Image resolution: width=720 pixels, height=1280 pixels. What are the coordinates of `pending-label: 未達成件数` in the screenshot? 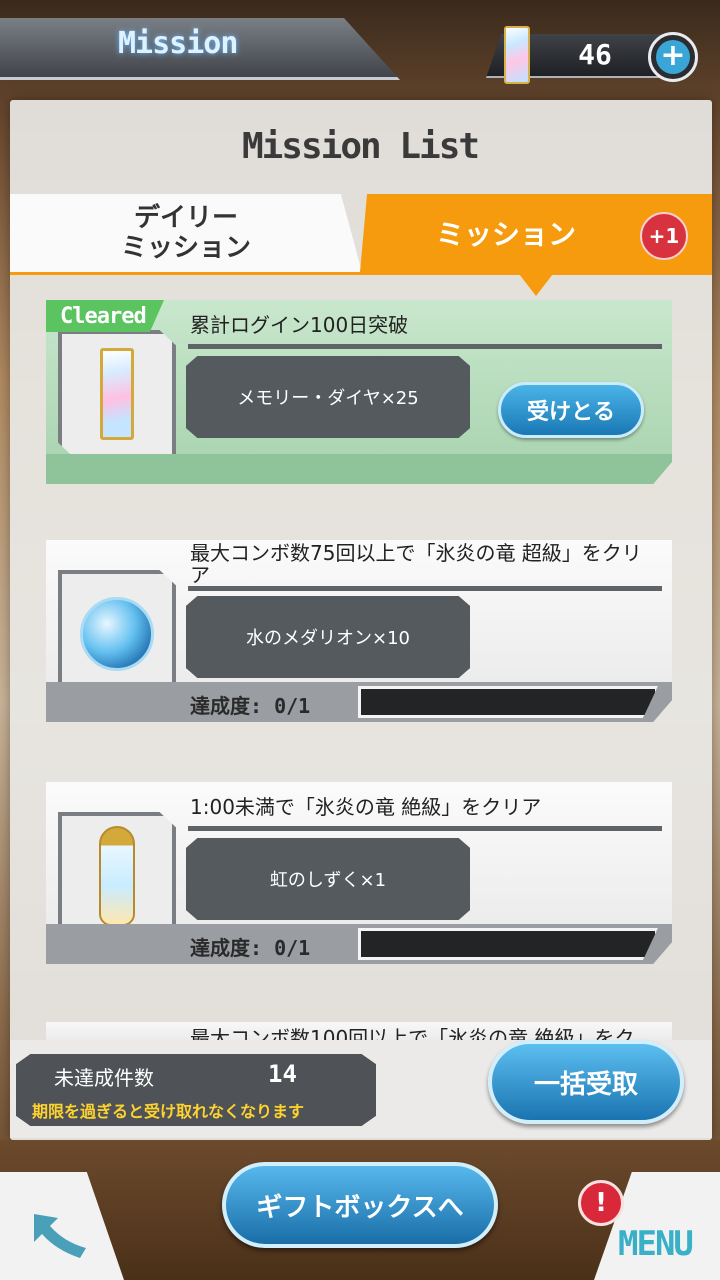 It's located at (104, 1078).